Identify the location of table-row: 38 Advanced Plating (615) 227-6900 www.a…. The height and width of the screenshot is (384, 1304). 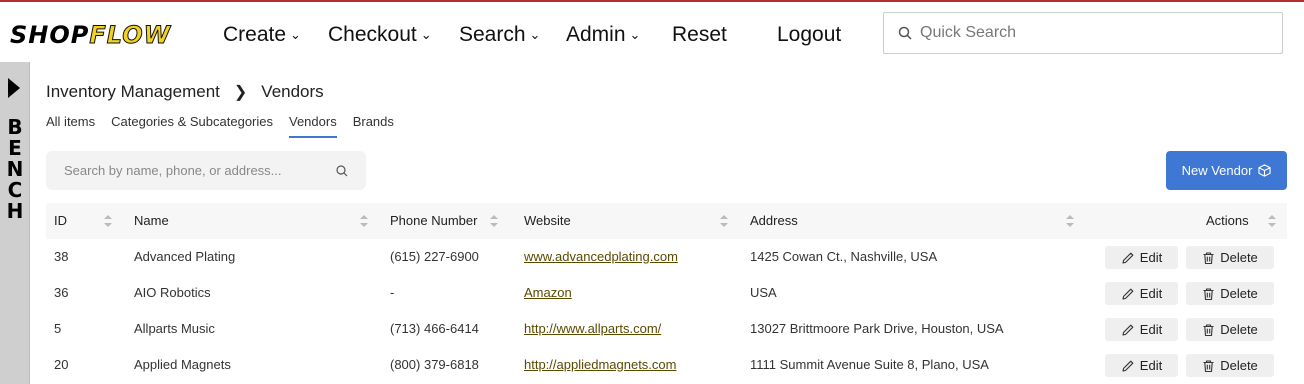
(666, 257).